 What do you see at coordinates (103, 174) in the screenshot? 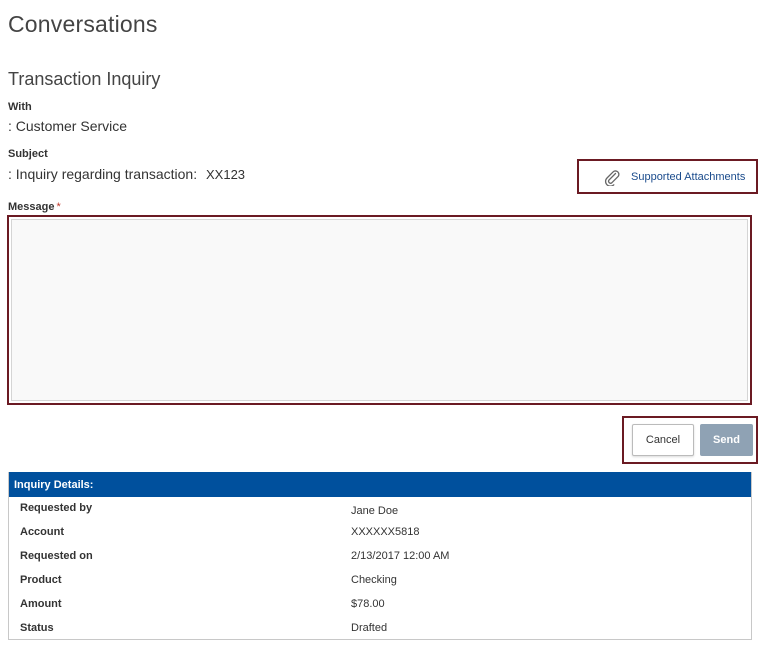
I see `subject-prefix: : Inquiry regarding transaction:` at bounding box center [103, 174].